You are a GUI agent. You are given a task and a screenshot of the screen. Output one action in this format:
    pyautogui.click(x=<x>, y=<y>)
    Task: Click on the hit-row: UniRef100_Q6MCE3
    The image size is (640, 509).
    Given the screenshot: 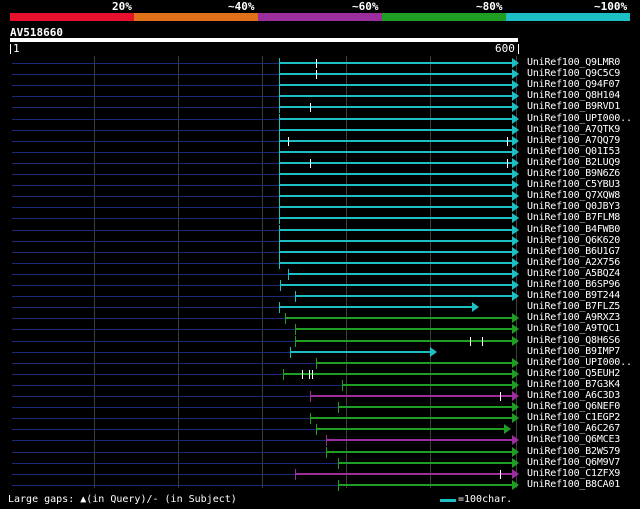 What is the action you would take?
    pyautogui.click(x=320, y=440)
    